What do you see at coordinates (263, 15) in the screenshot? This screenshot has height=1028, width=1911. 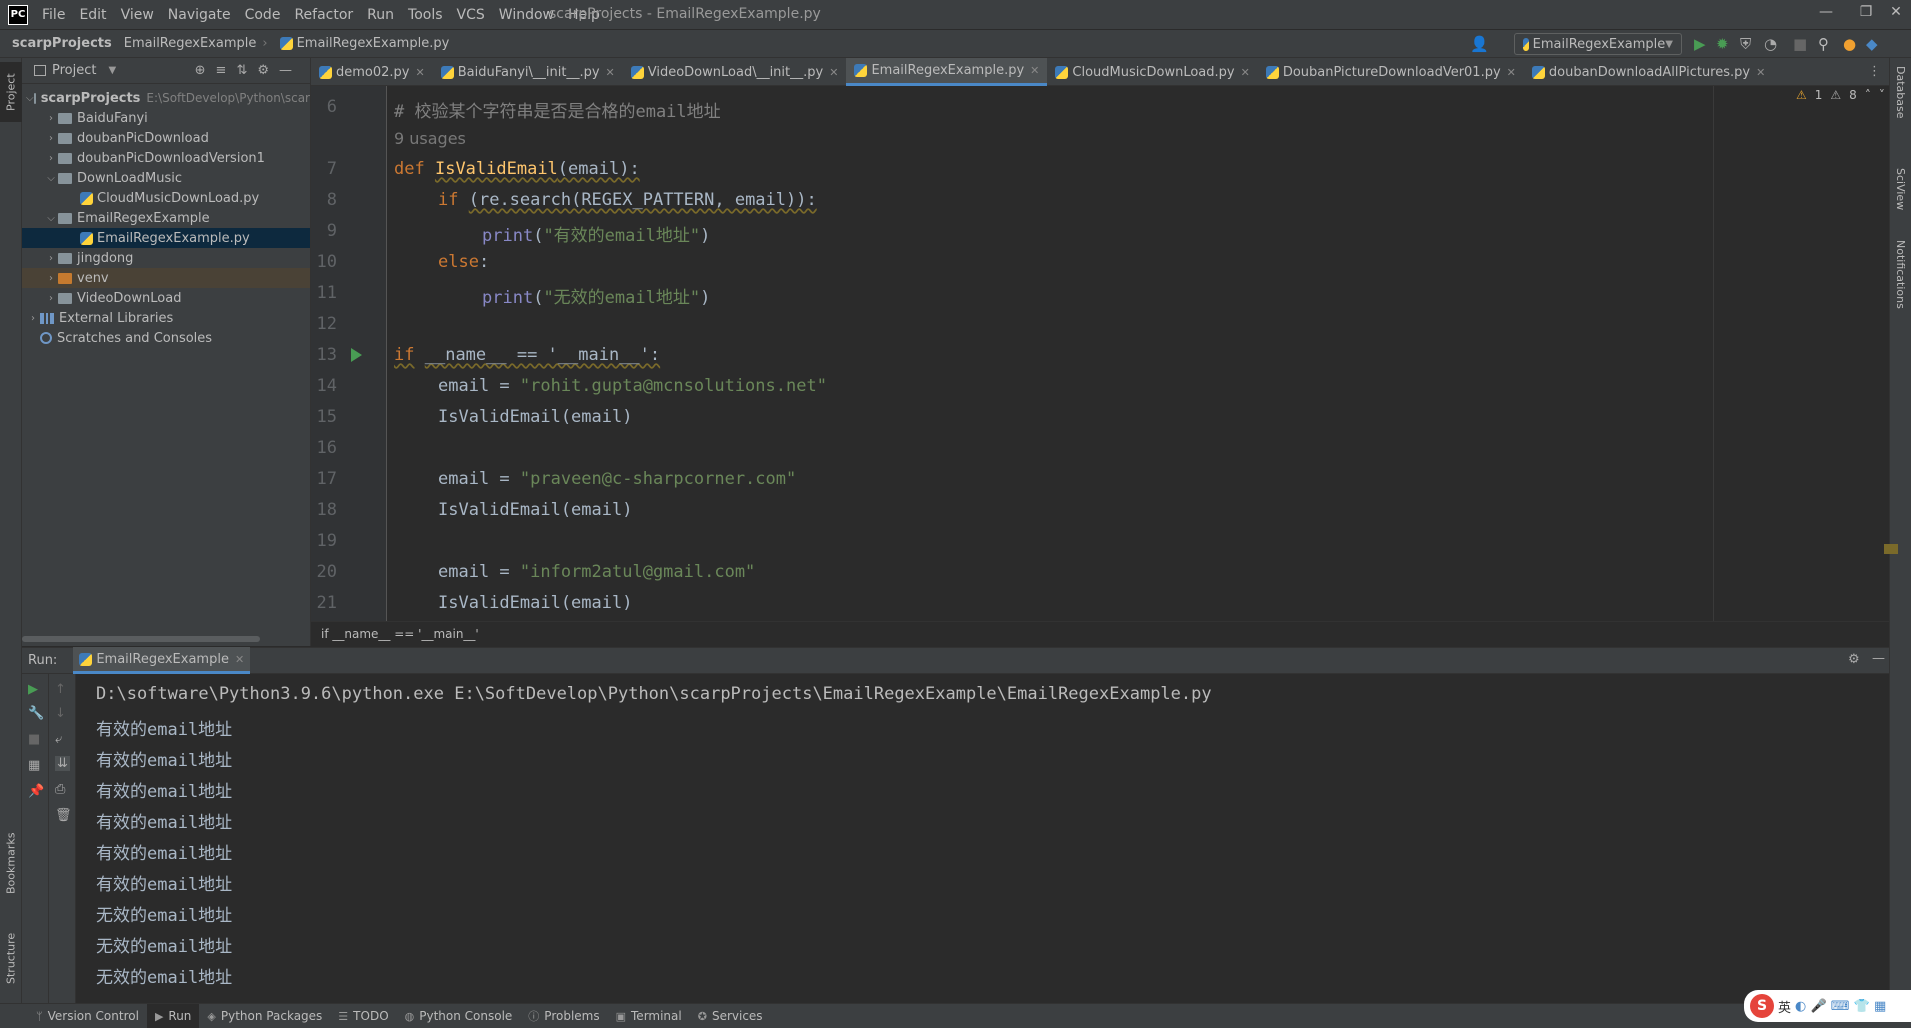 I see `menu-code: Code` at bounding box center [263, 15].